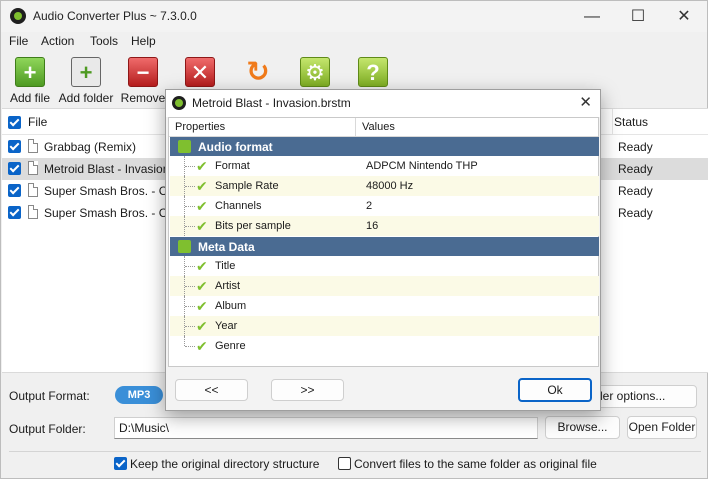 This screenshot has height=480, width=708. What do you see at coordinates (638, 16) in the screenshot?
I see `maximize-button: ☐` at bounding box center [638, 16].